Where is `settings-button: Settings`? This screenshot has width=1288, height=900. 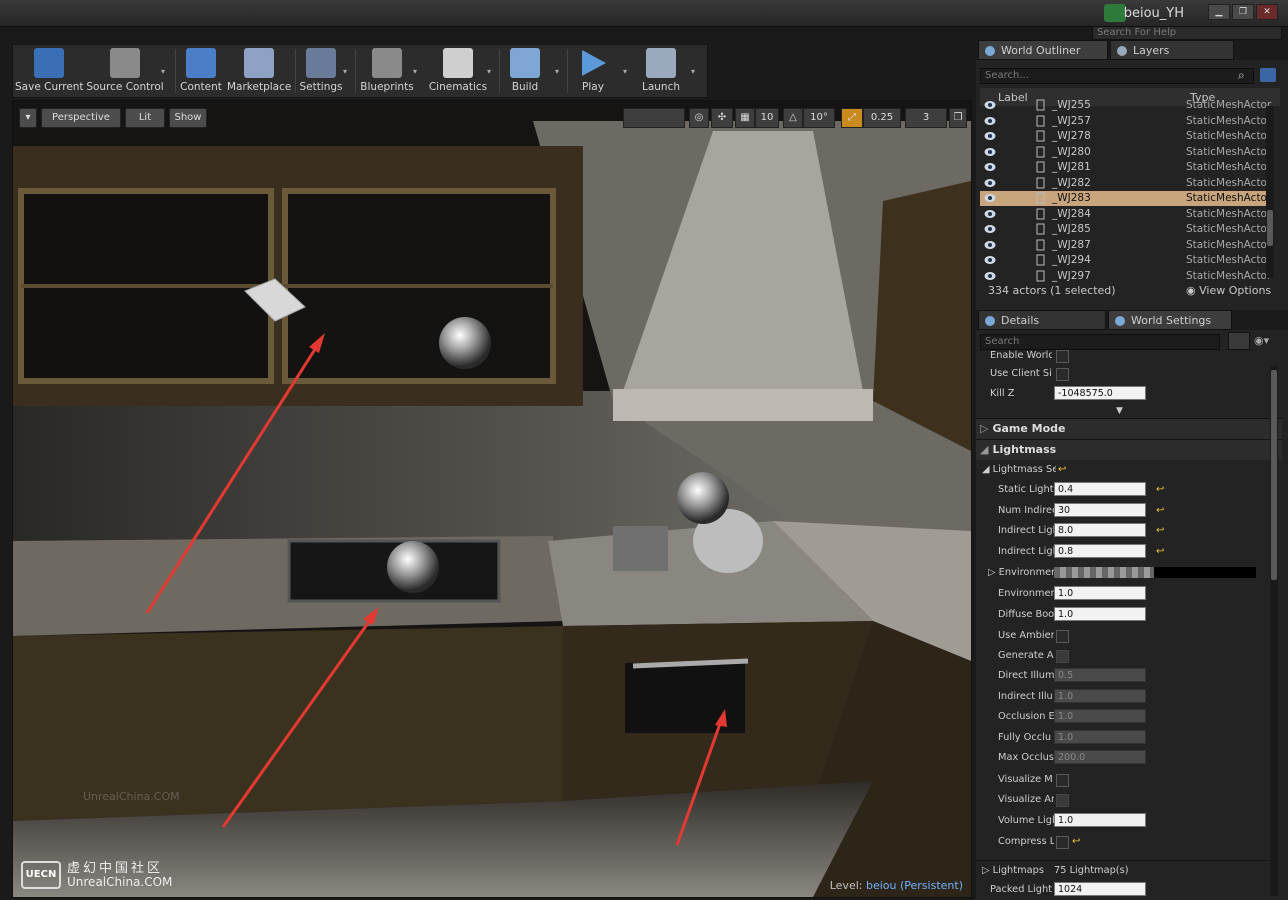 settings-button: Settings is located at coordinates (321, 71).